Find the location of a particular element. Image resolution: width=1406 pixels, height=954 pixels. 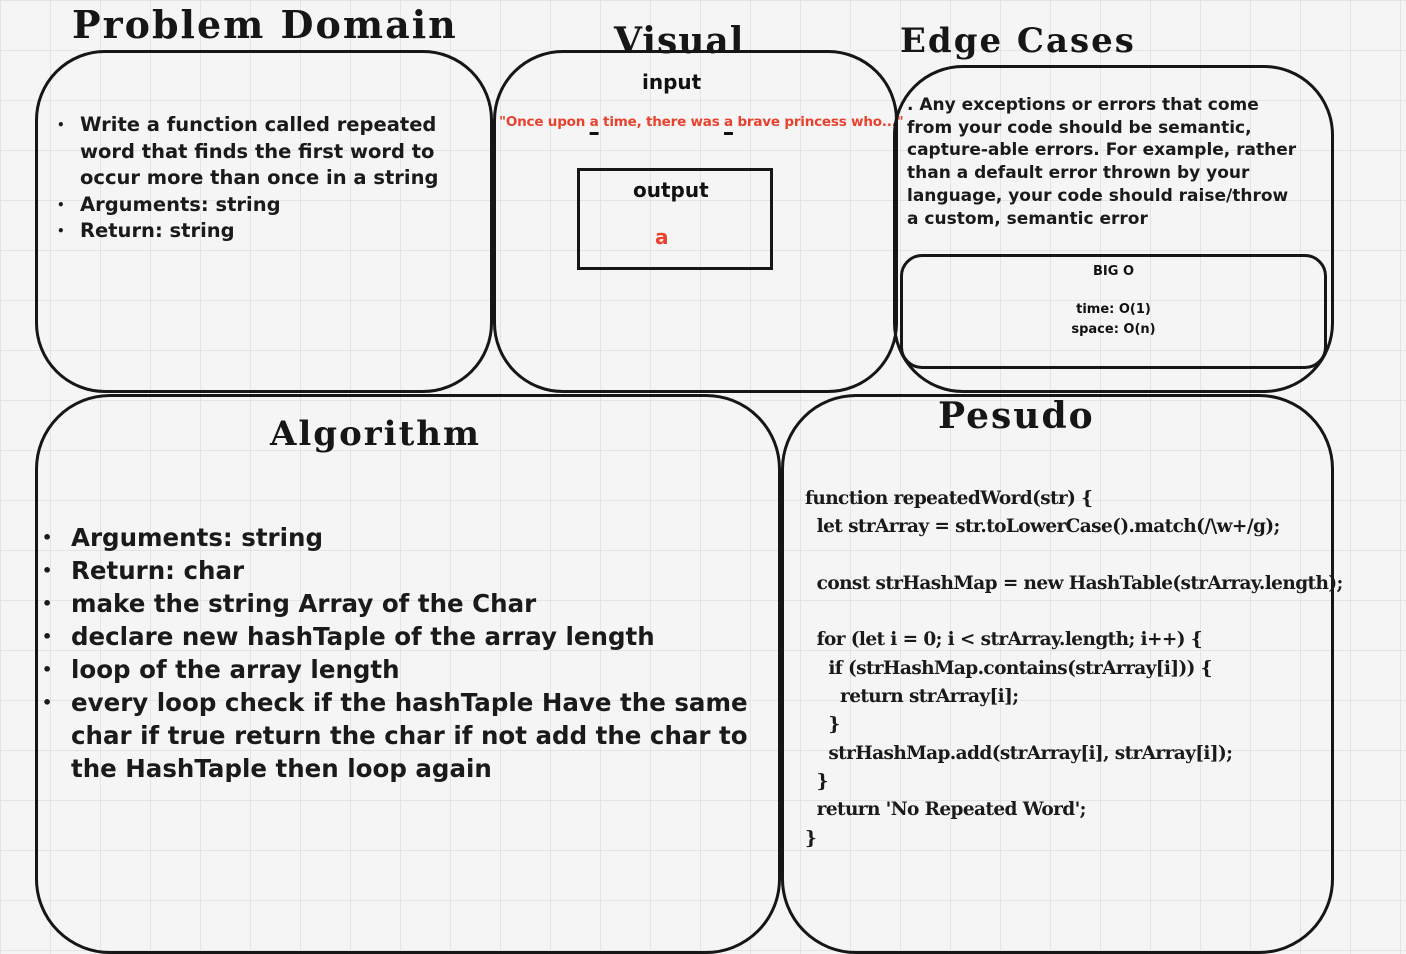

algorithm-step: loop of the array length is located at coordinates (409, 669).